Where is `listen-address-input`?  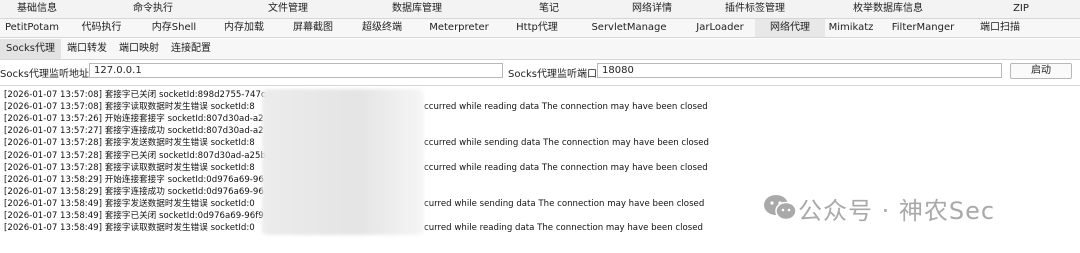 listen-address-input is located at coordinates (296, 70).